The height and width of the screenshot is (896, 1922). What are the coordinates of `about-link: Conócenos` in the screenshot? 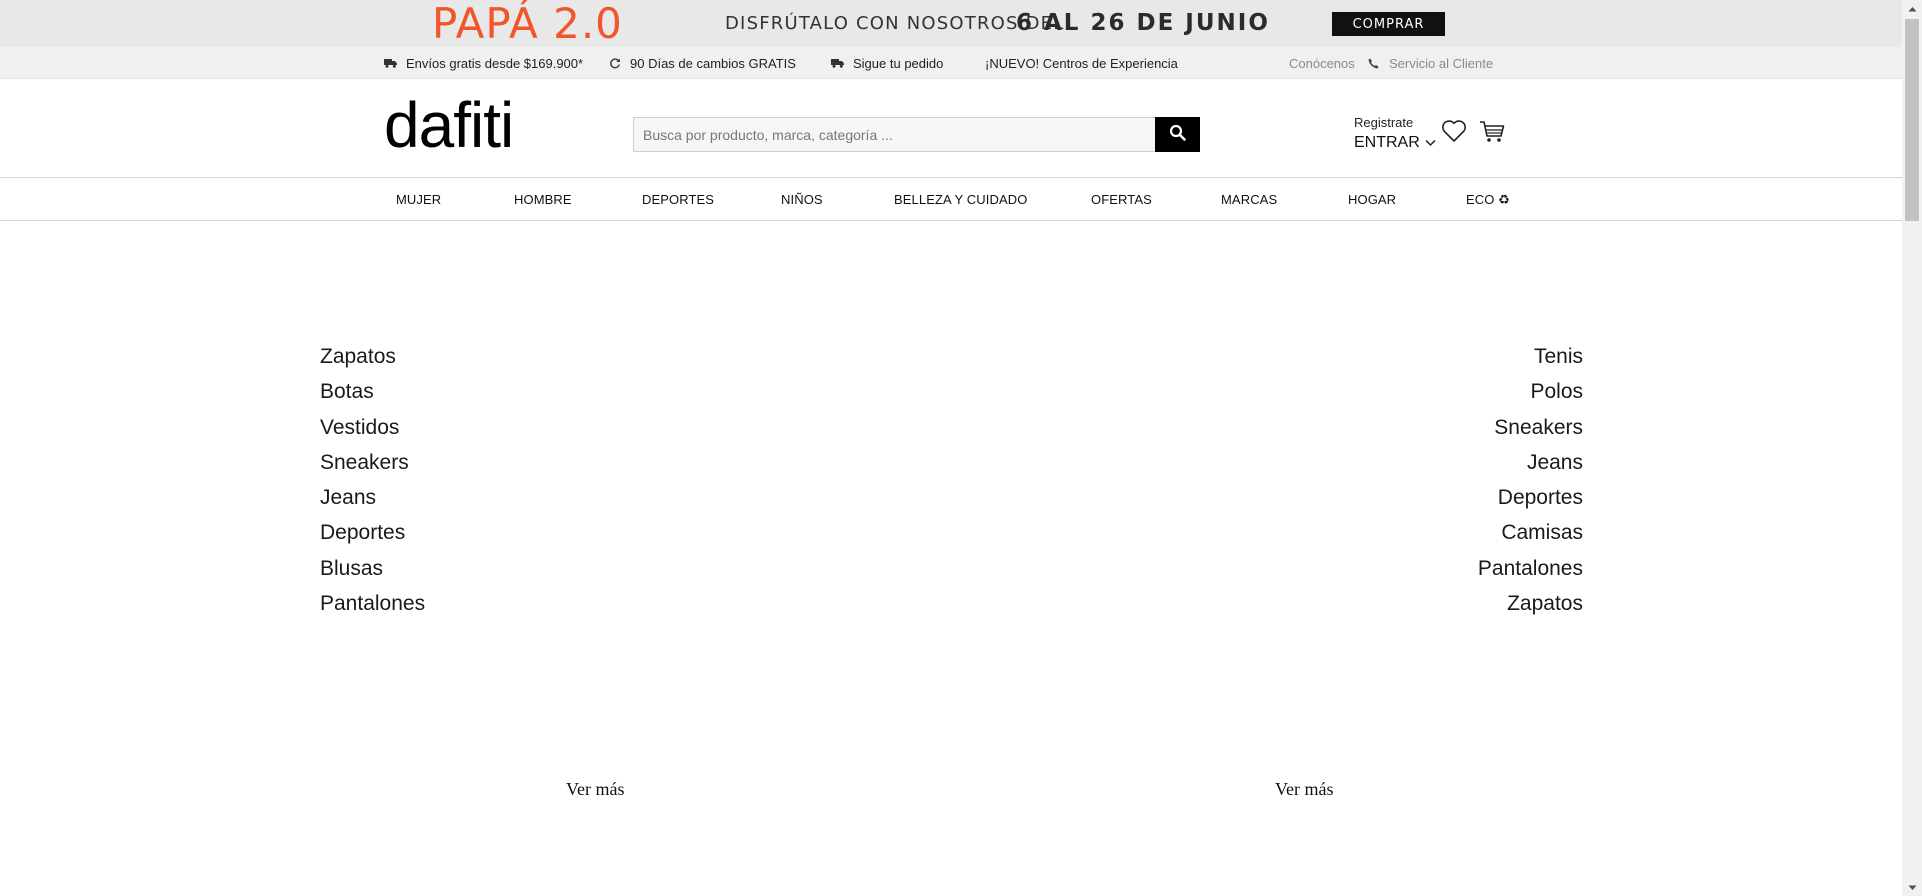 It's located at (1322, 63).